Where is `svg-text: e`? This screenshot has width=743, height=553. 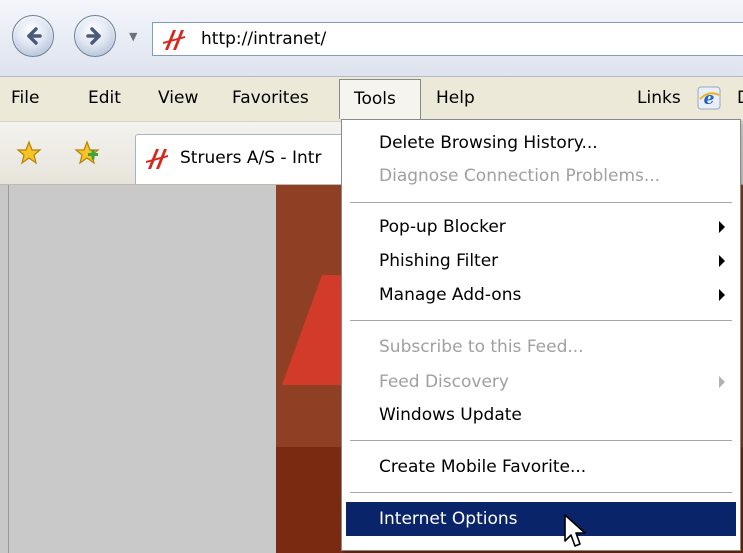
svg-text: e is located at coordinates (709, 99).